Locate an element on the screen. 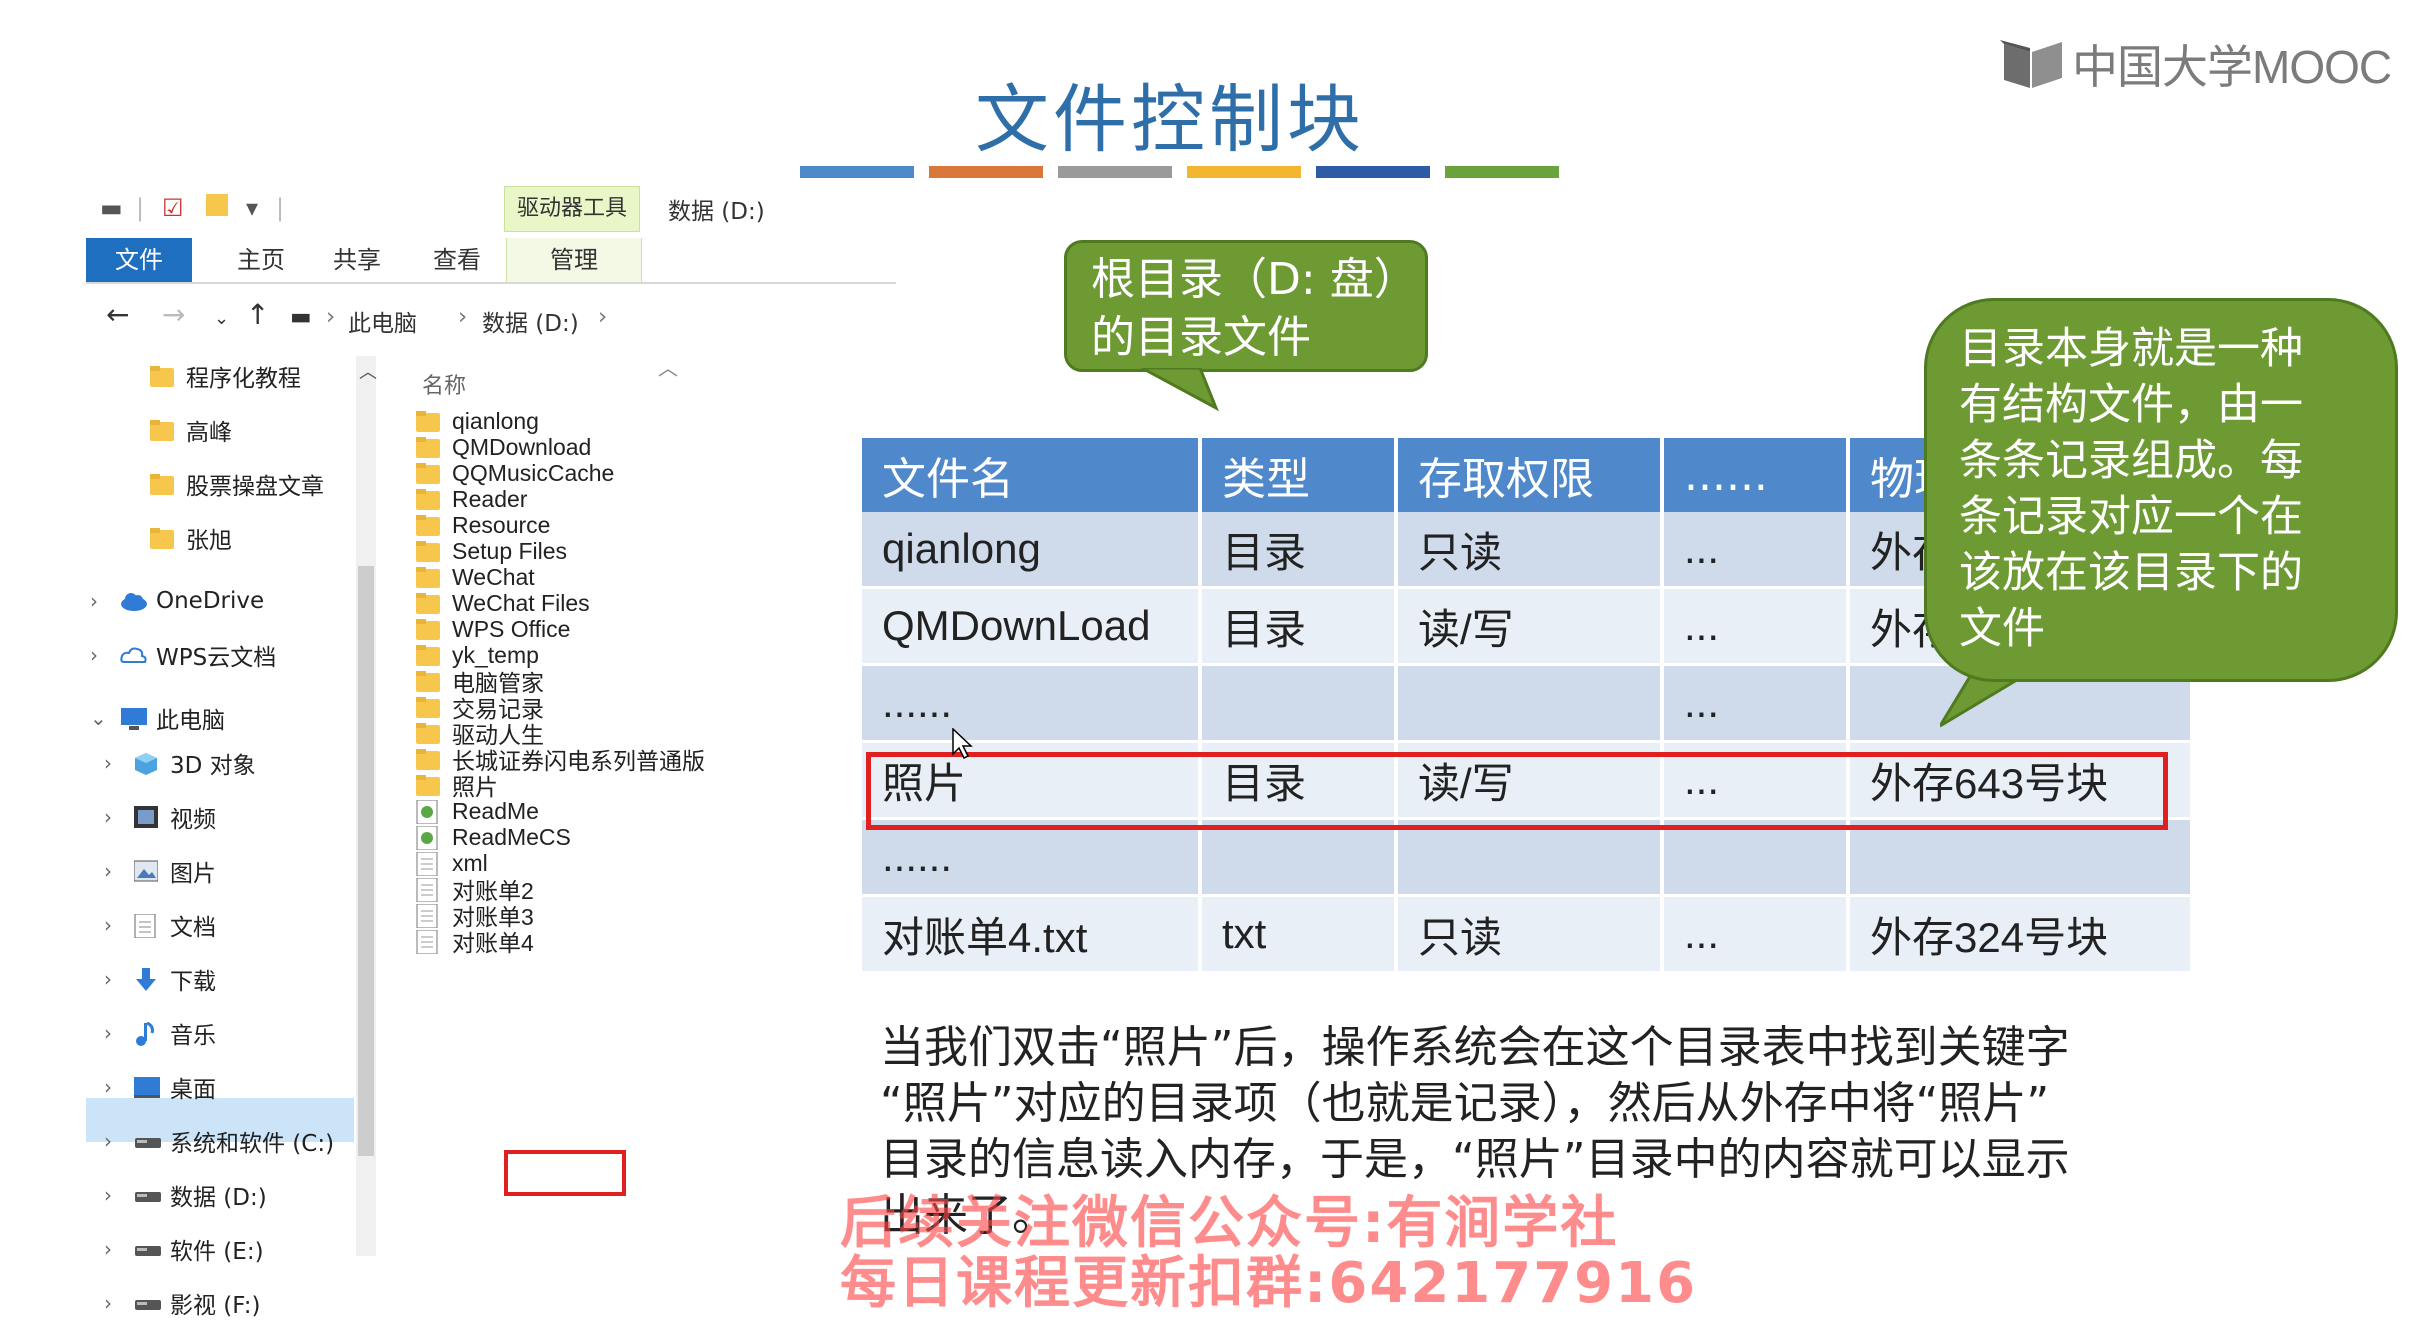 The height and width of the screenshot is (1323, 2418). file-name: Setup Files is located at coordinates (510, 550).